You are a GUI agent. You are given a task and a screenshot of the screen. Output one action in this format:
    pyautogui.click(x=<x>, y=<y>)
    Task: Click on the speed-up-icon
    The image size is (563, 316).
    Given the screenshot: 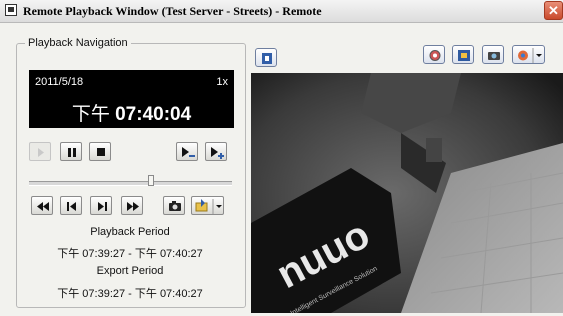 What is the action you would take?
    pyautogui.click(x=217, y=153)
    